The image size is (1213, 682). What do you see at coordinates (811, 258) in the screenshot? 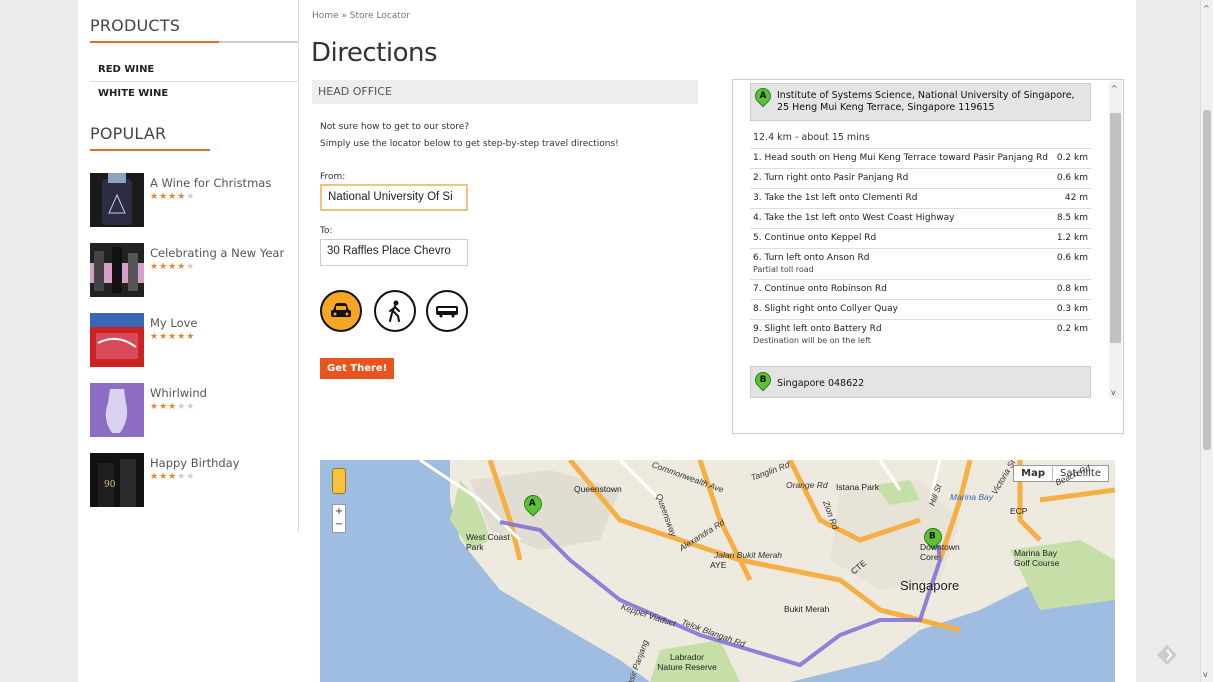
I see `step-text: 6. Turn left onto Anson Rd` at bounding box center [811, 258].